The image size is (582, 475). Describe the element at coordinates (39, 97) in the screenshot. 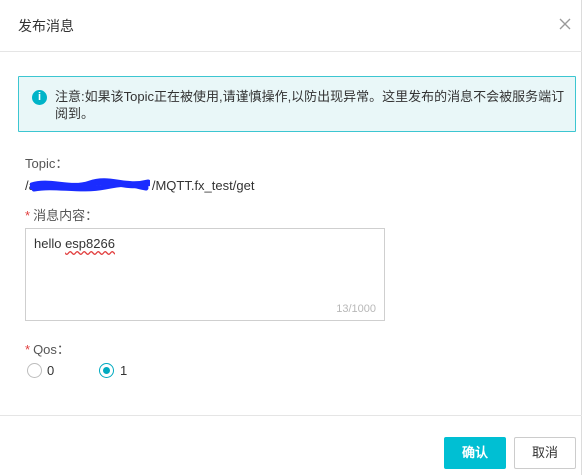

I see `info-icon: i` at that location.